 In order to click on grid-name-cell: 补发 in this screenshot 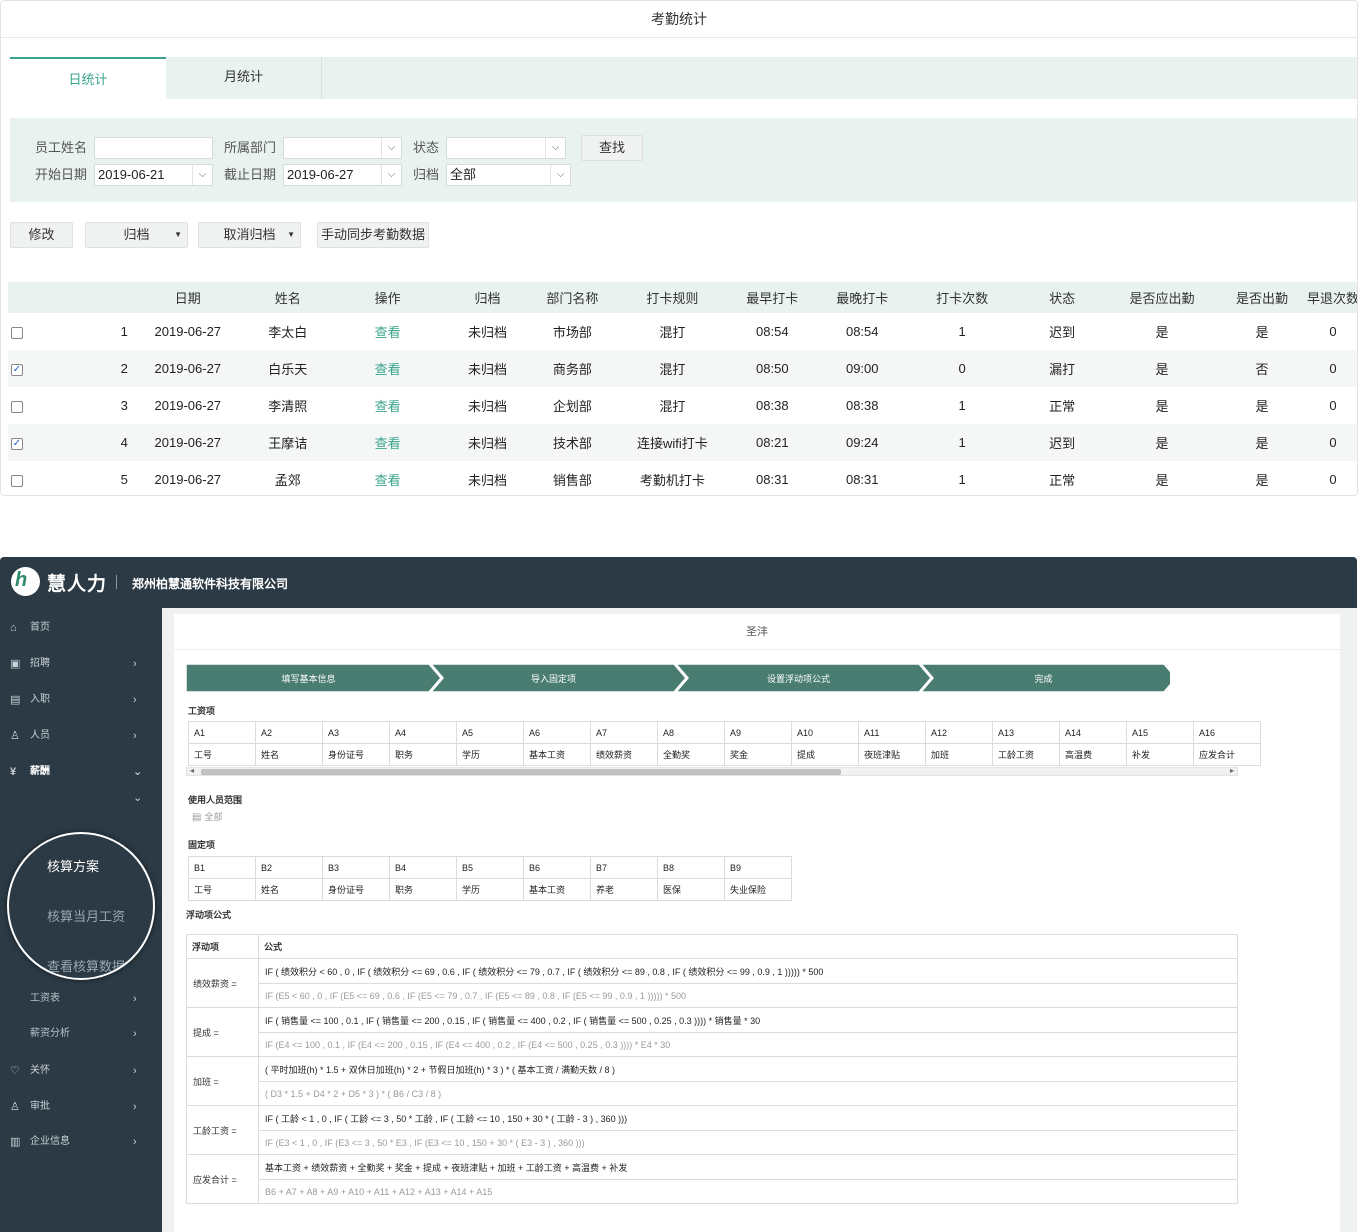, I will do `click(1160, 754)`.